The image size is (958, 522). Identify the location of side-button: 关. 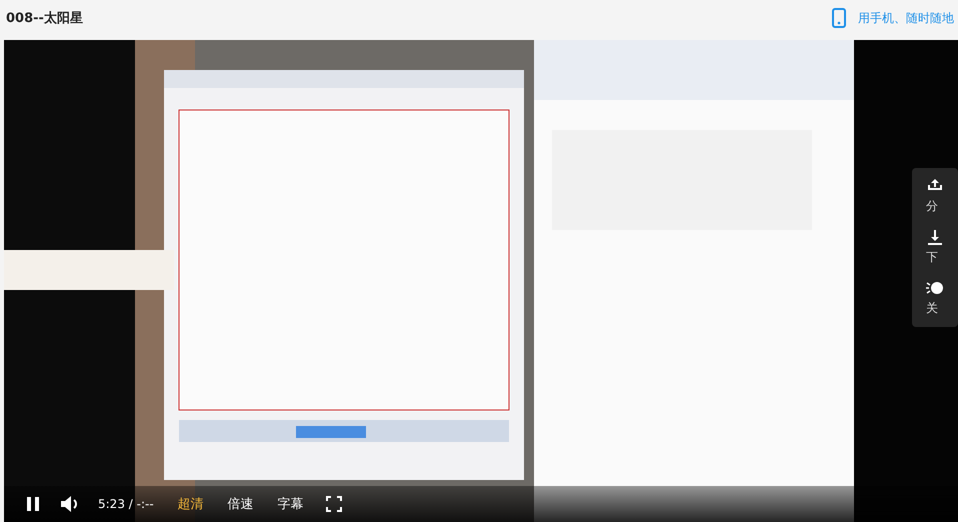
(928, 298).